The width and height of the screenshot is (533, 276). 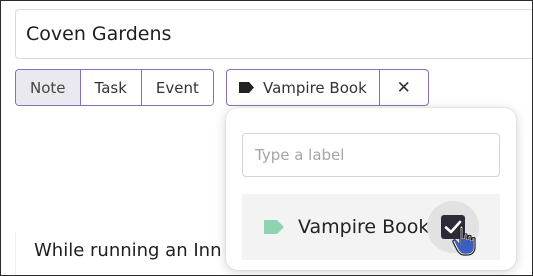 I want to click on label-chip: Vampire Book ✕, so click(x=327, y=87).